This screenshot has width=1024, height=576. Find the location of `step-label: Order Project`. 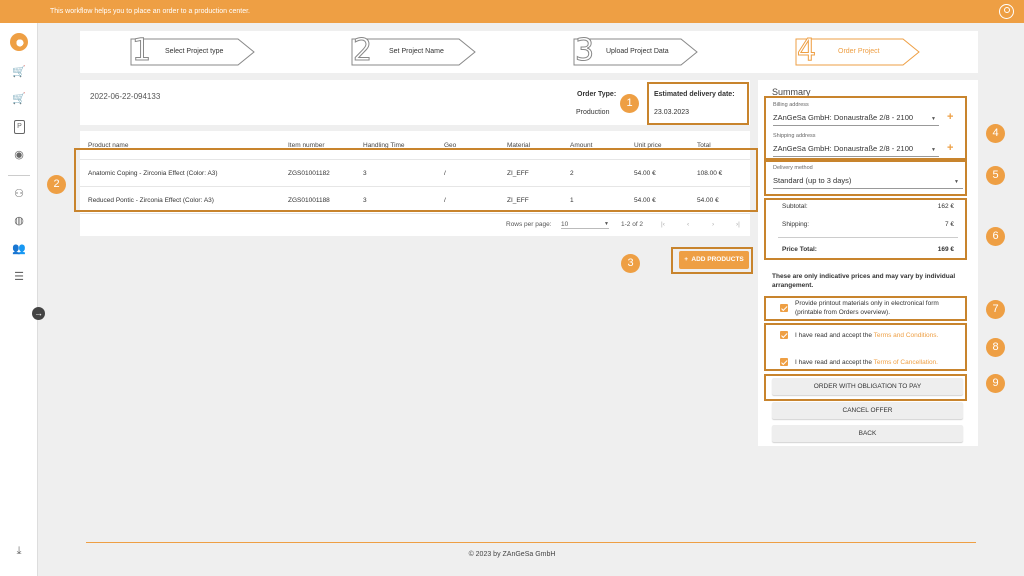

step-label: Order Project is located at coordinates (859, 51).